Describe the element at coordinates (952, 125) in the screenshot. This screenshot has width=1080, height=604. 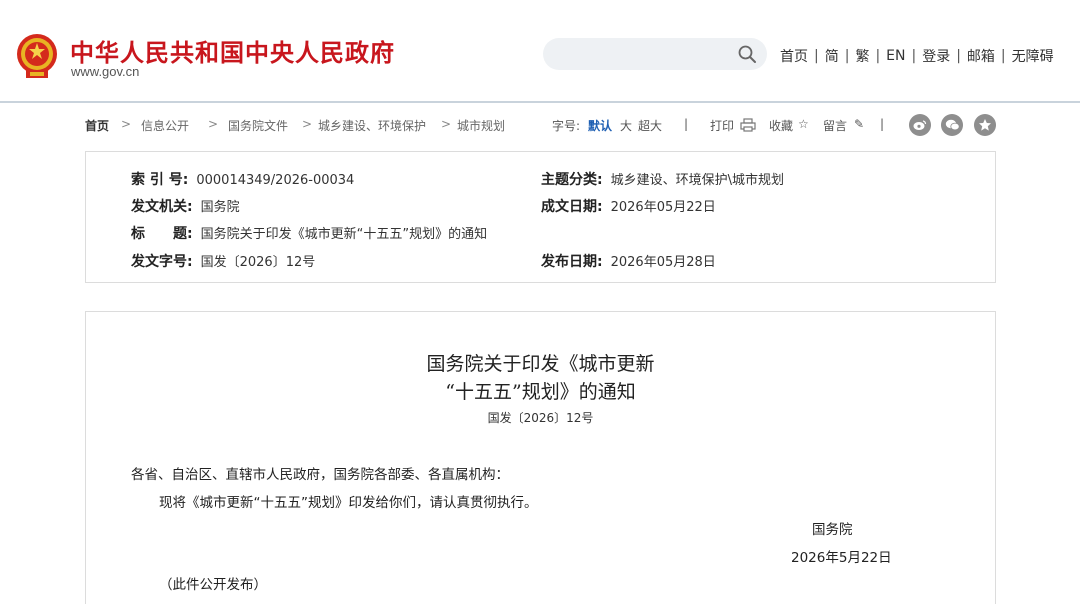
I see `wechat-icon` at that location.